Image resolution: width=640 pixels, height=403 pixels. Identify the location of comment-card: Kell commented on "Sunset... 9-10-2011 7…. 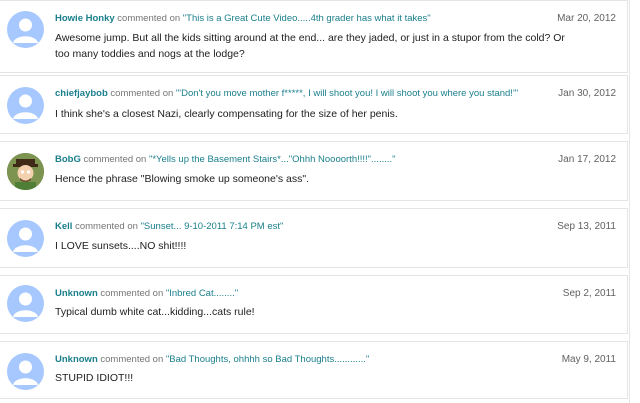
(314, 238).